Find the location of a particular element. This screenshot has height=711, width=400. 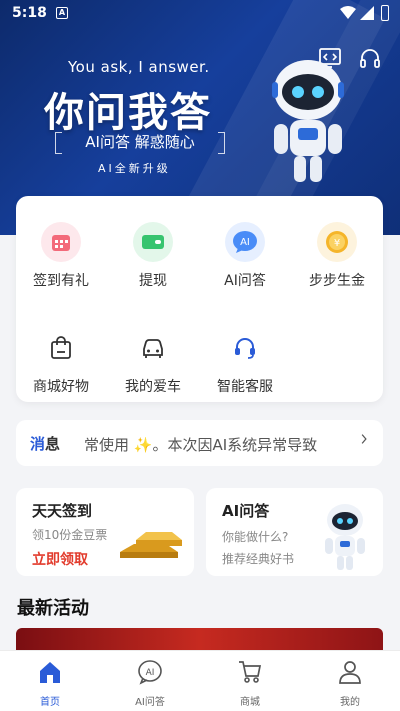

checkin-promo-subtitle: 领10份金豆票 is located at coordinates (70, 535).